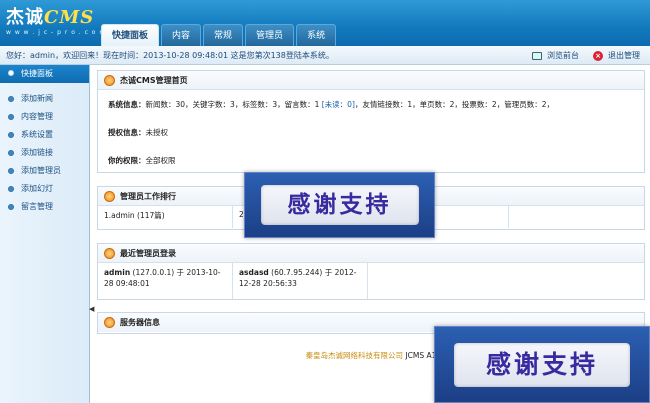 The image size is (650, 403). I want to click on thanks-banner-text: 感谢支持, so click(339, 205).